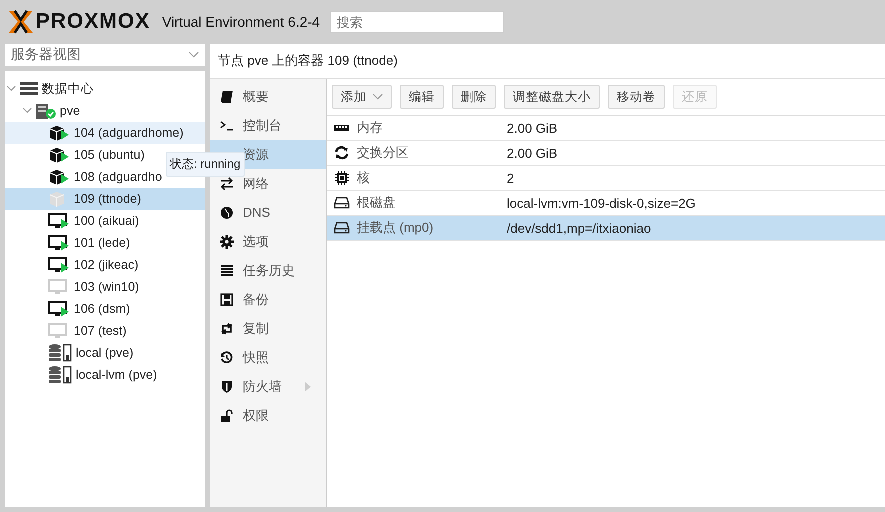 Image resolution: width=885 pixels, height=512 pixels. Describe the element at coordinates (377, 203) in the screenshot. I see `table-cell-text: 根磁盘` at that location.